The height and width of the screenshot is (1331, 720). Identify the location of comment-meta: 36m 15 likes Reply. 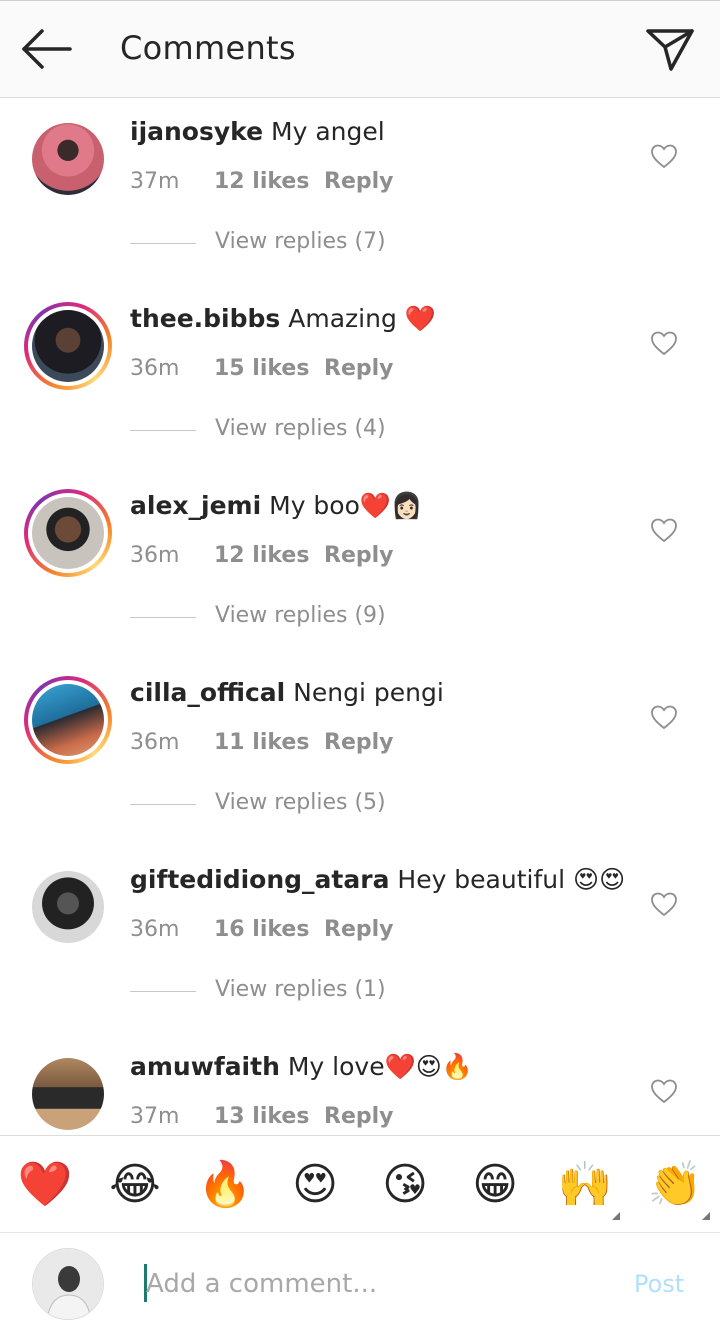
(262, 368).